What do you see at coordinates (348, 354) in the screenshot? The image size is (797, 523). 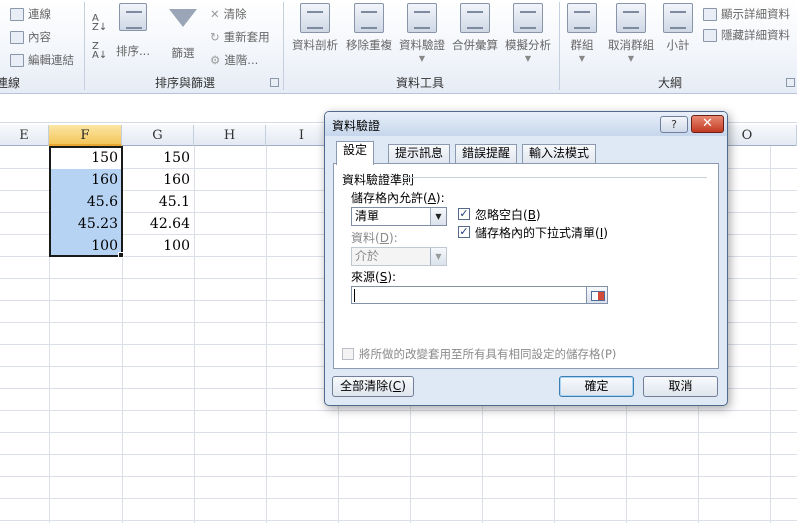 I see `apply-all-checkbox` at bounding box center [348, 354].